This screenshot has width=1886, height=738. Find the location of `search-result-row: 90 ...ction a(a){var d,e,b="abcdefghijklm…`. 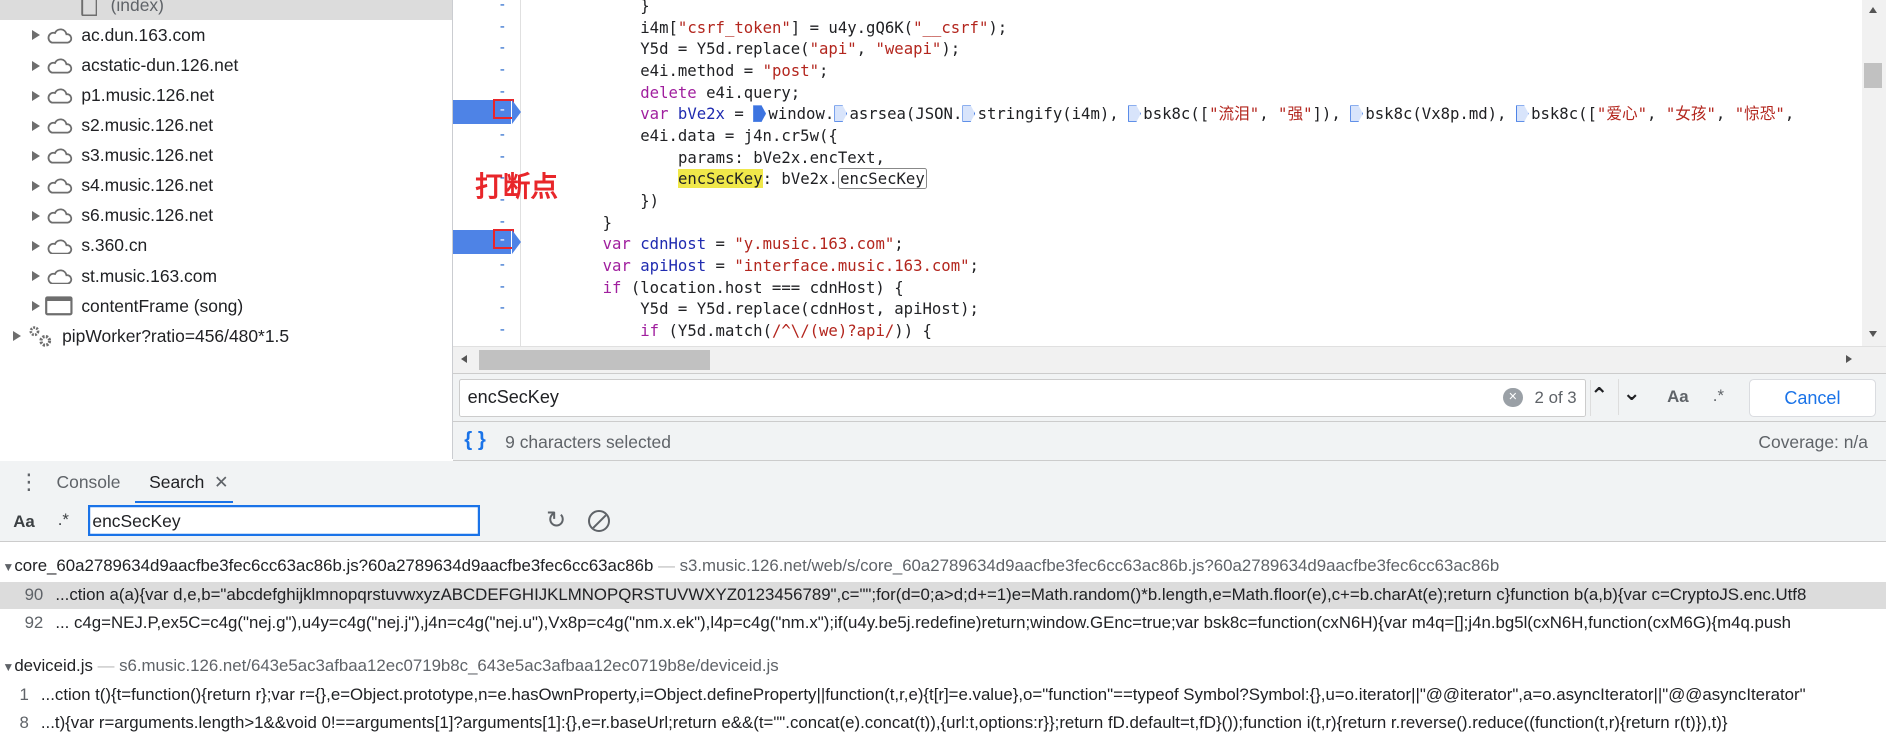

search-result-row: 90 ...ction a(a){var d,e,b="abcdefghijklm… is located at coordinates (943, 595).